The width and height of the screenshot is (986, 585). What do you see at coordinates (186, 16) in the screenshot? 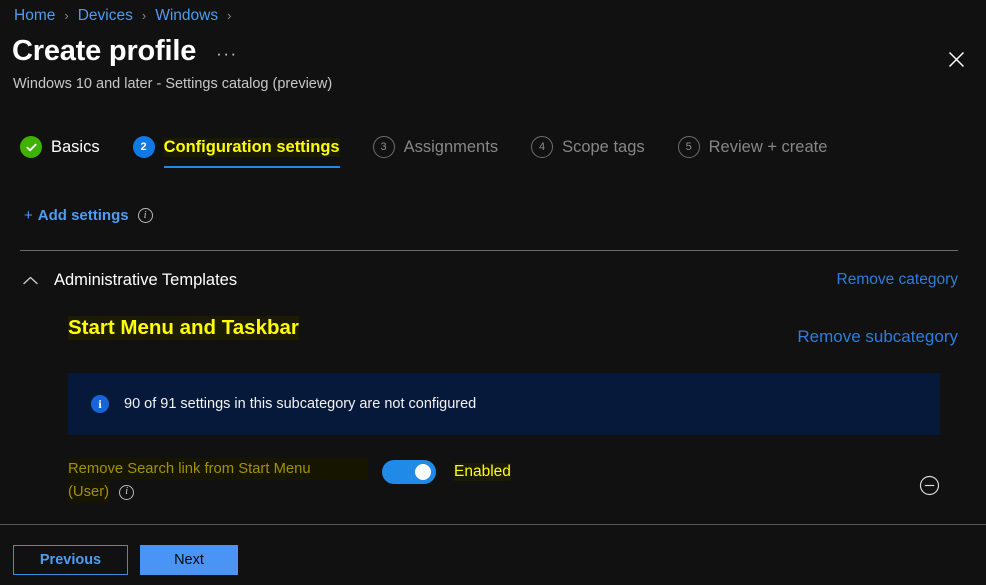
I see `breadcrumb-item-windows: Windows` at bounding box center [186, 16].